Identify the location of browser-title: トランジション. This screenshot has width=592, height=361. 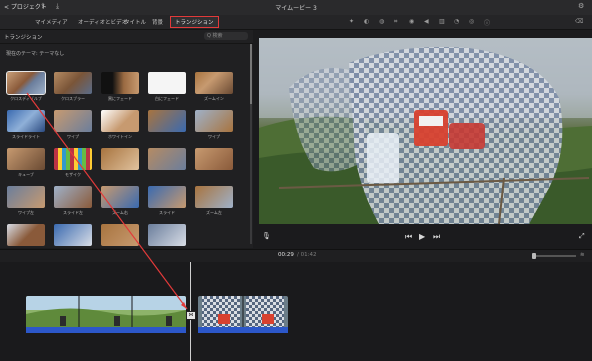
(23, 38).